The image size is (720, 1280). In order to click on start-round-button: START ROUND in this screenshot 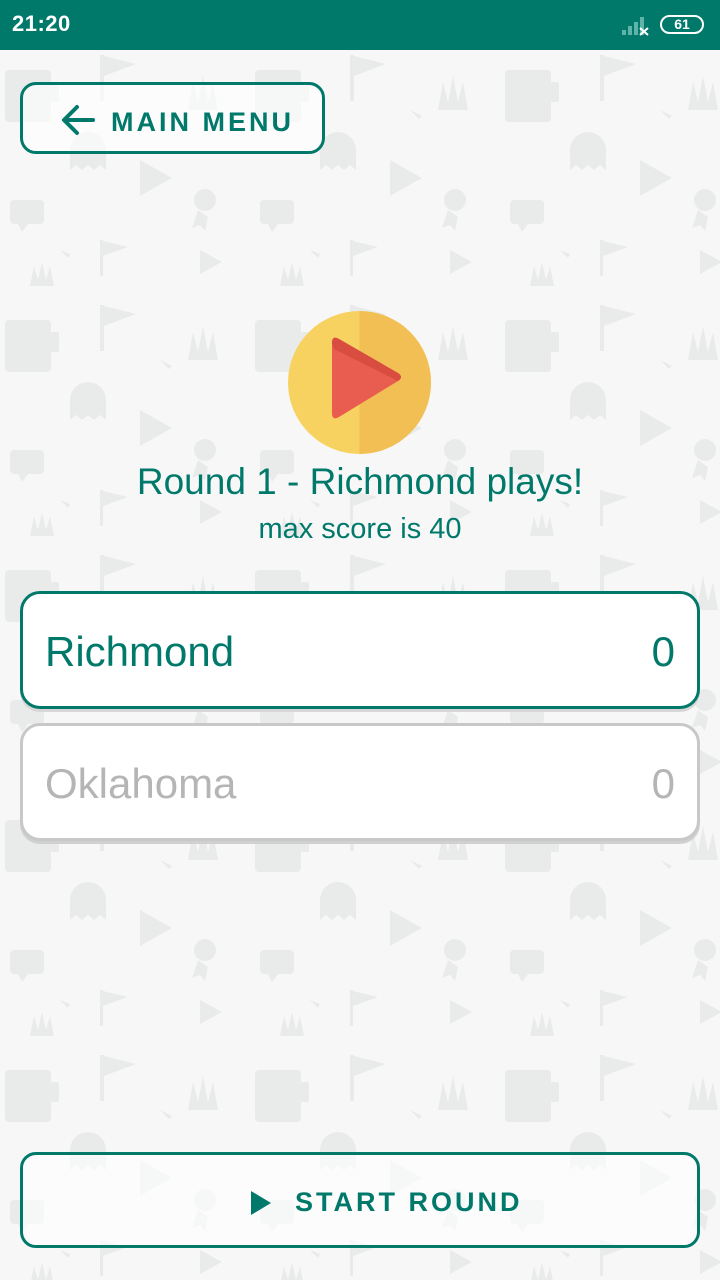, I will do `click(360, 1200)`.